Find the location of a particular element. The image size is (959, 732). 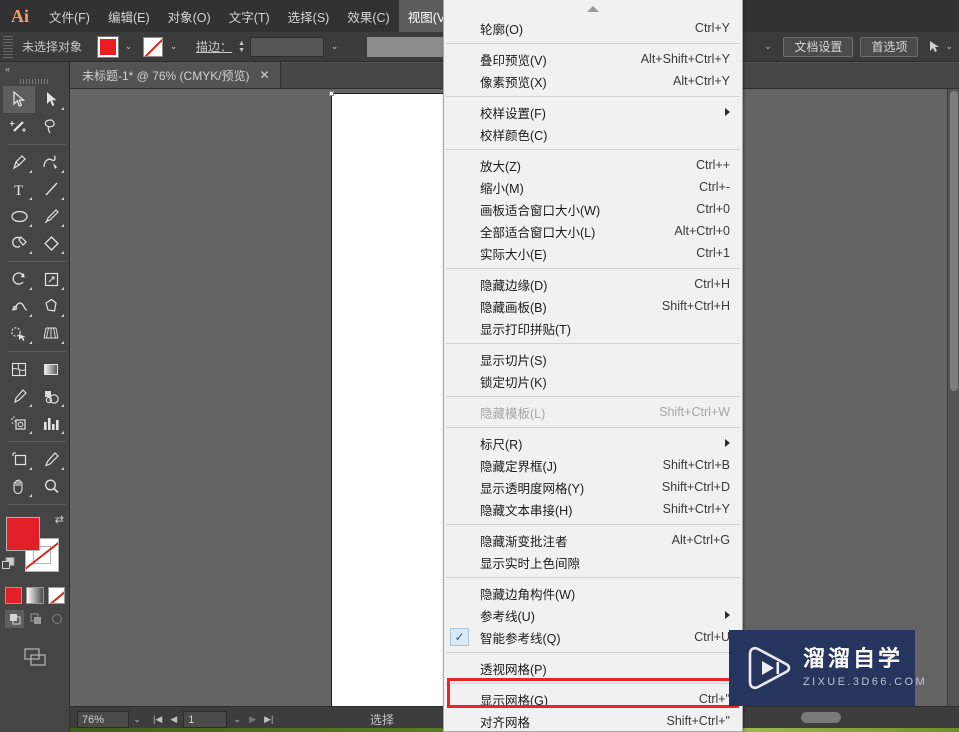

fill-color-indicator is located at coordinates (23, 534).